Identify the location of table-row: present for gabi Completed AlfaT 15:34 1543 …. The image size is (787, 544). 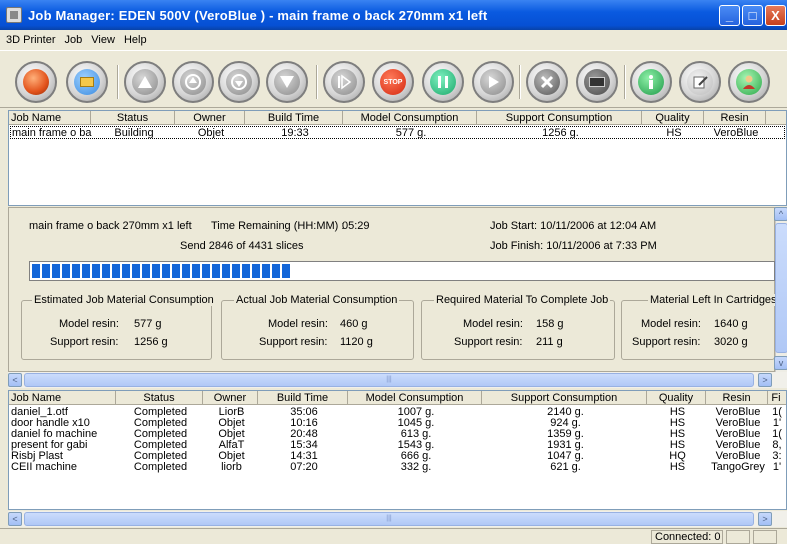
(397, 445).